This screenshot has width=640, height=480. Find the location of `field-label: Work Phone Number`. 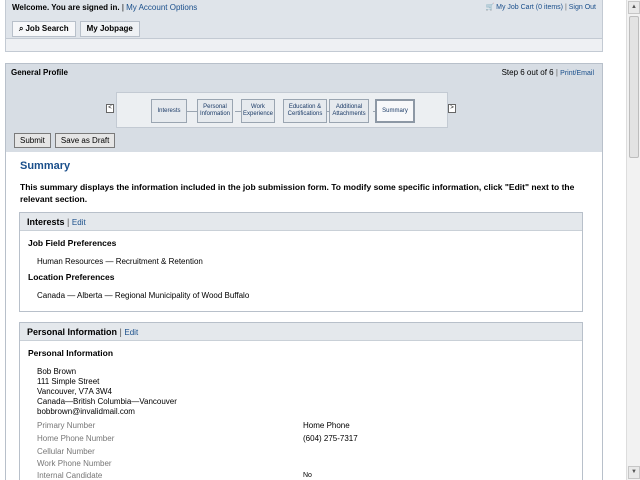

field-label: Work Phone Number is located at coordinates (74, 463).